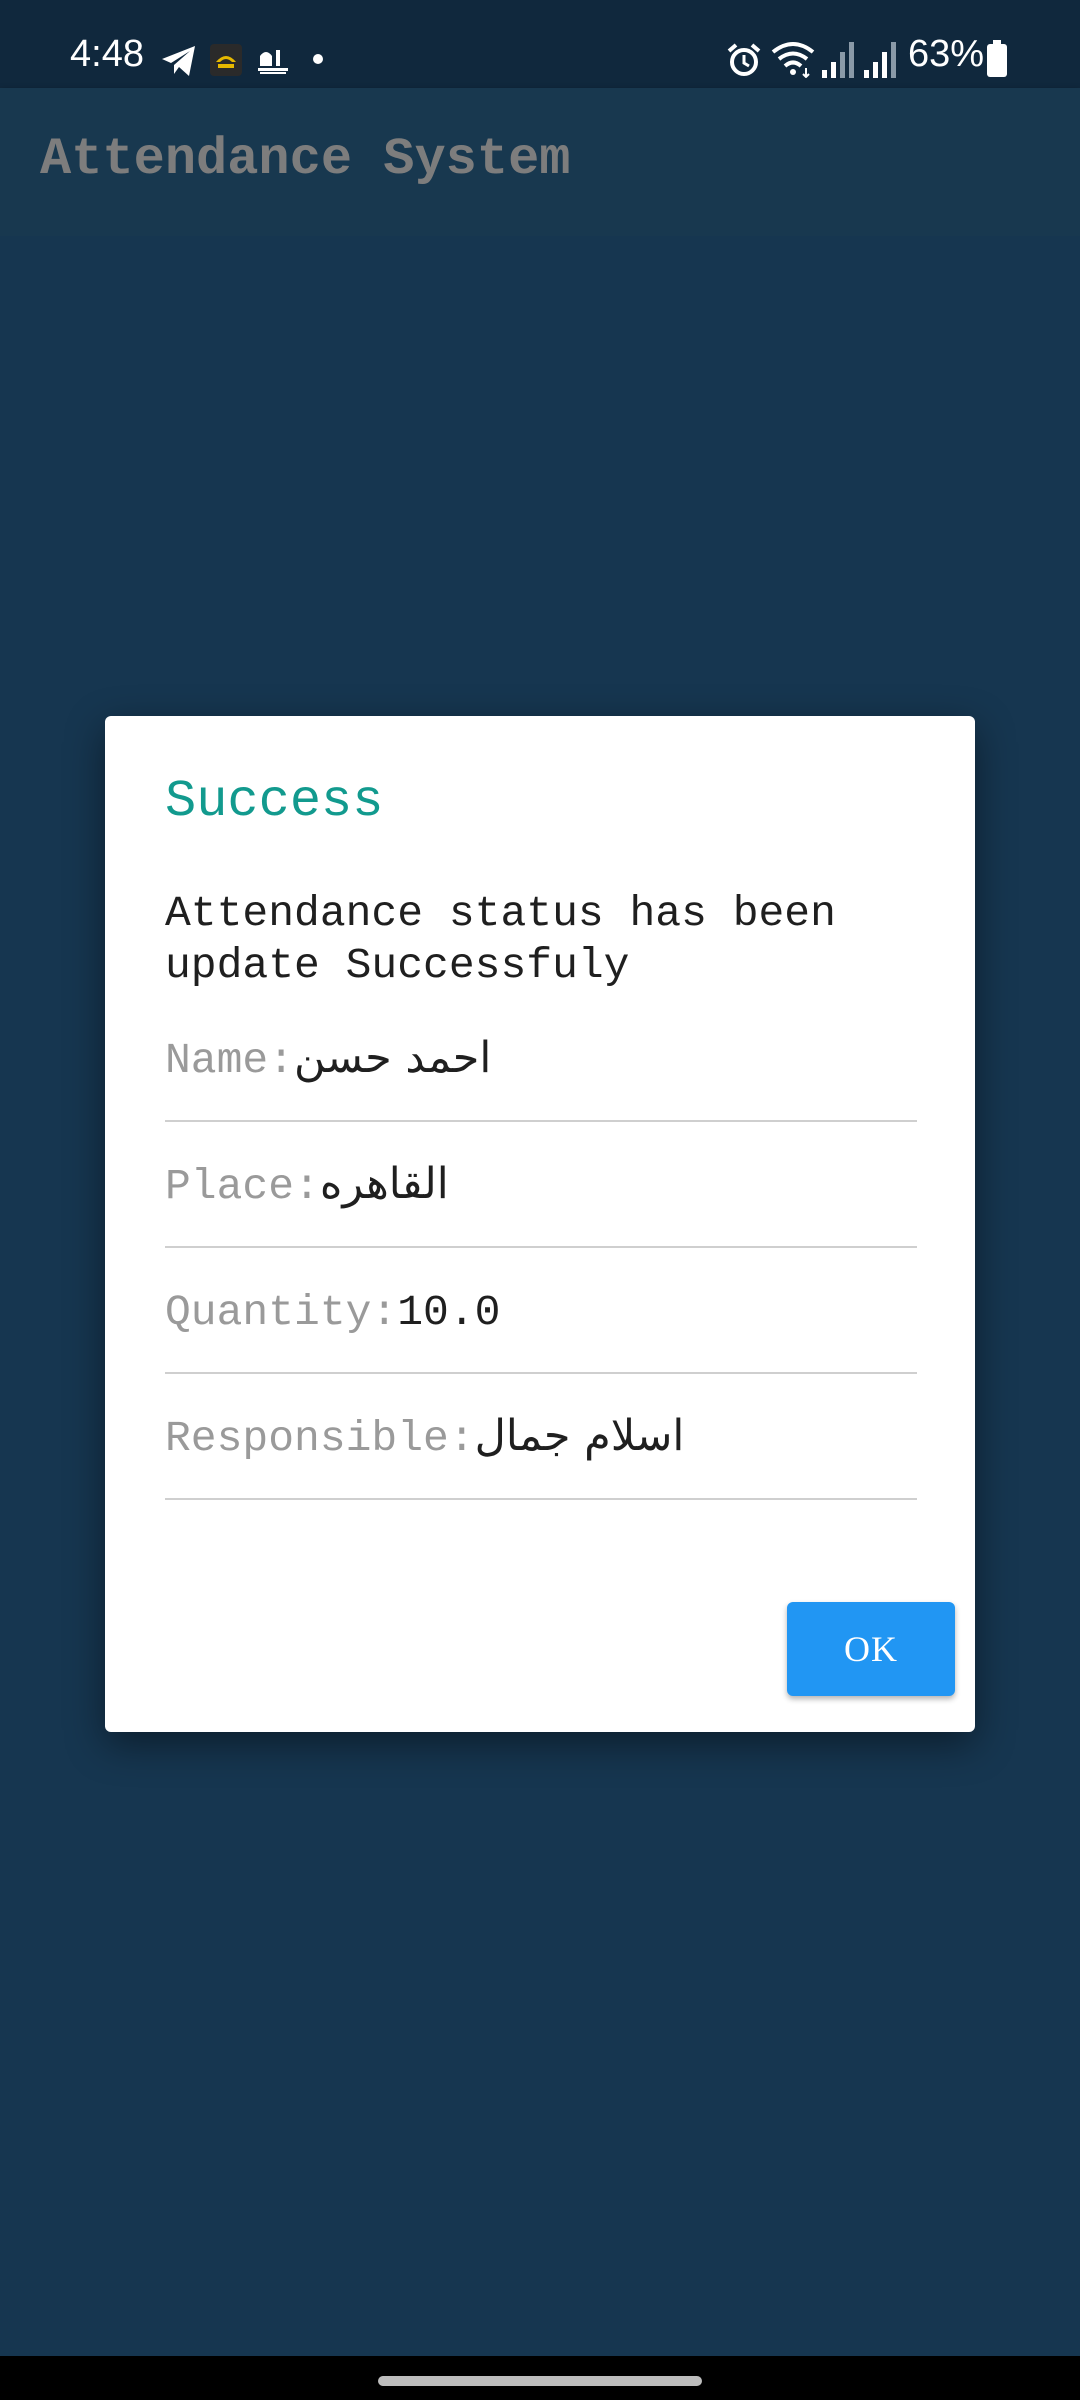 The image size is (1080, 2400). Describe the element at coordinates (541, 1185) in the screenshot. I see `place-field: Place:القاهره` at that location.